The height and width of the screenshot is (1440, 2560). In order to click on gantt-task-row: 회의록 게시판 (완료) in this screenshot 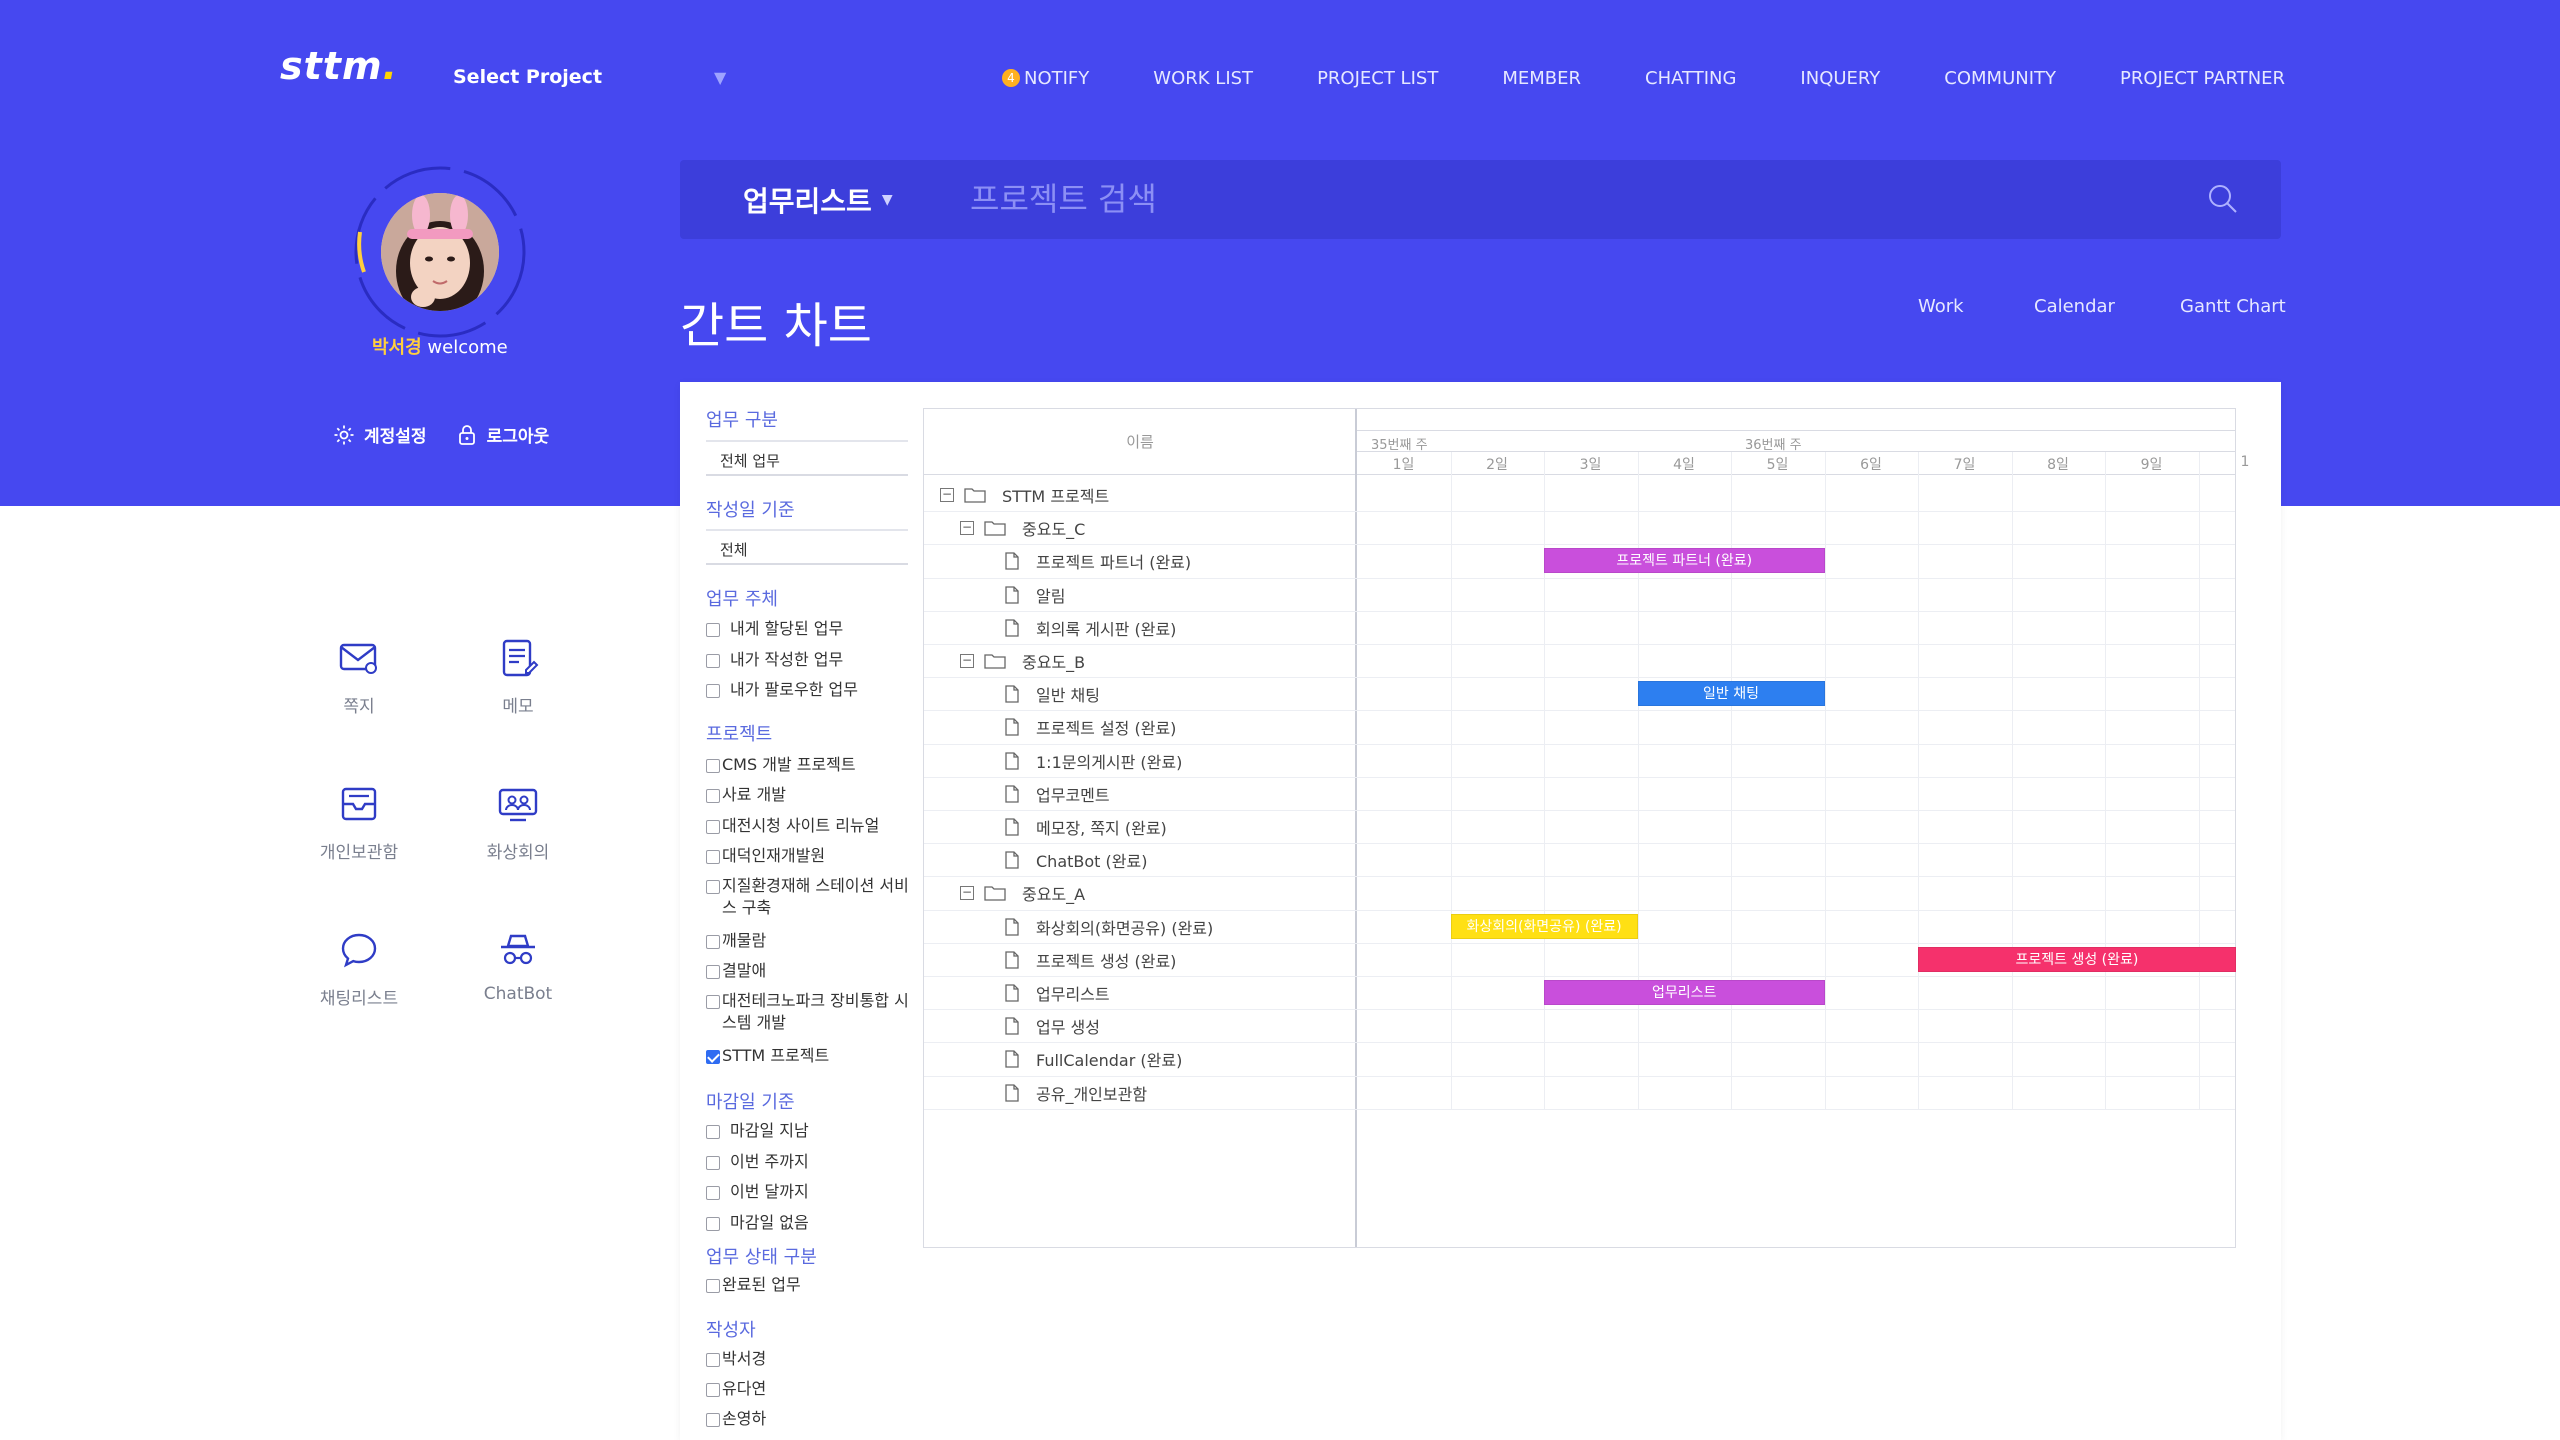, I will do `click(1090, 628)`.